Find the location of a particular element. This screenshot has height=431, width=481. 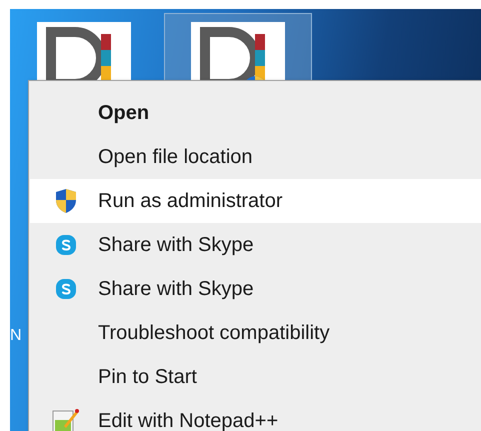

menu-item: Troubleshoot compatibility is located at coordinates (255, 333).